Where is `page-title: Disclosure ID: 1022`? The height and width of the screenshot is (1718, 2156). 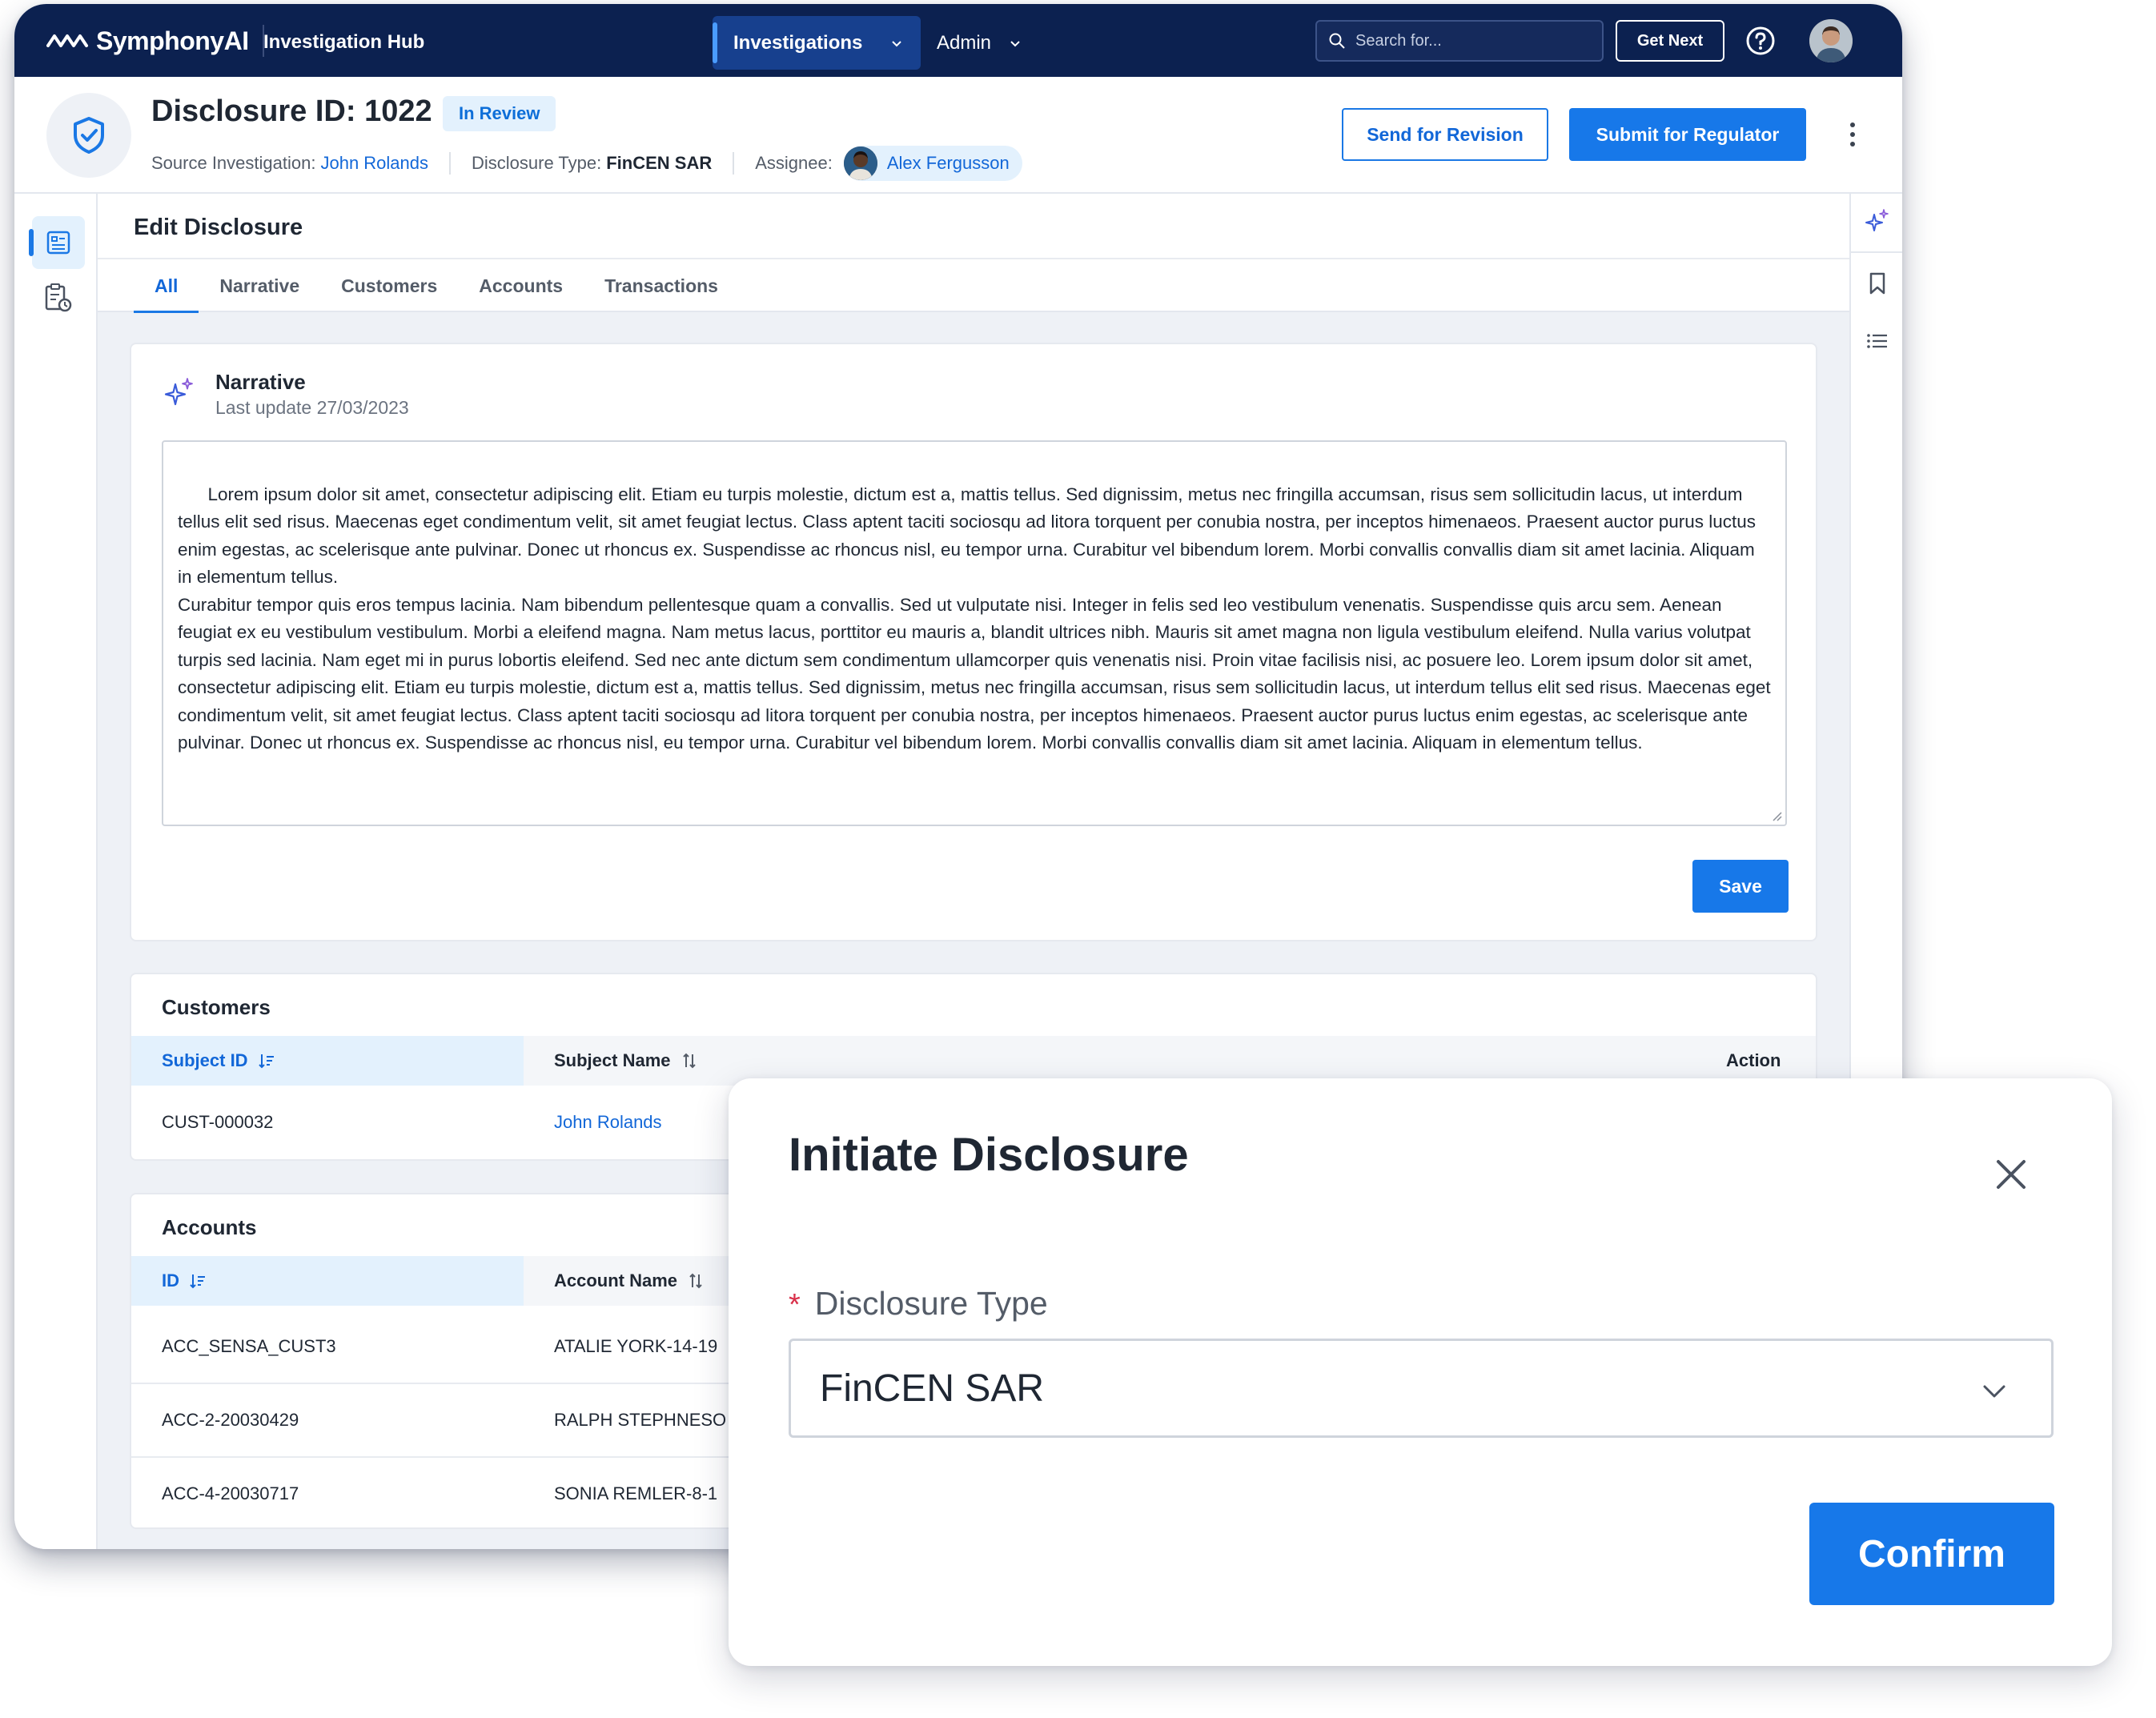 page-title: Disclosure ID: 1022 is located at coordinates (291, 111).